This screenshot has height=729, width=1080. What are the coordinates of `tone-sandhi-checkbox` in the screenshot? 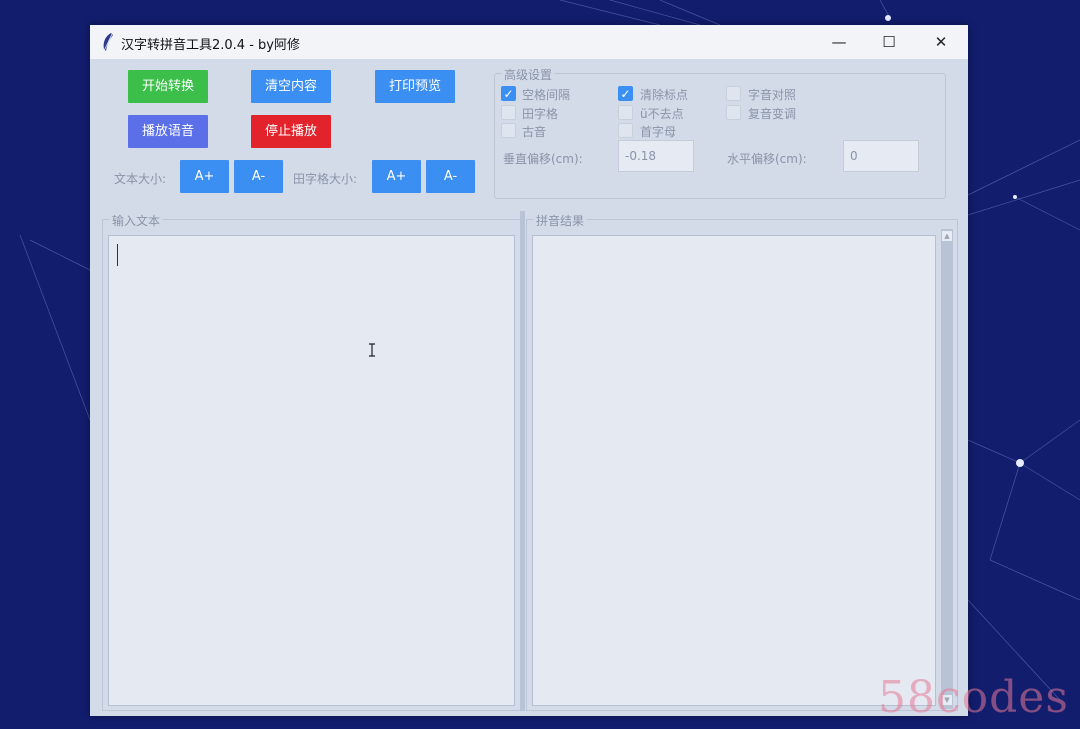 It's located at (733, 112).